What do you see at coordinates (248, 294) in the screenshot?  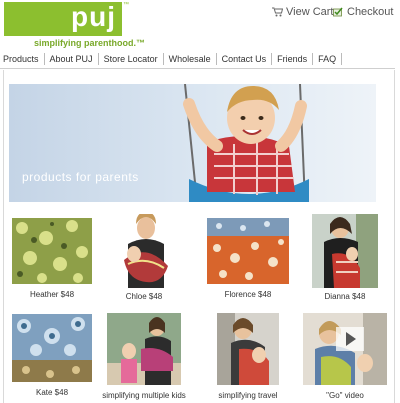 I see `product-caption-florence: Florence $48` at bounding box center [248, 294].